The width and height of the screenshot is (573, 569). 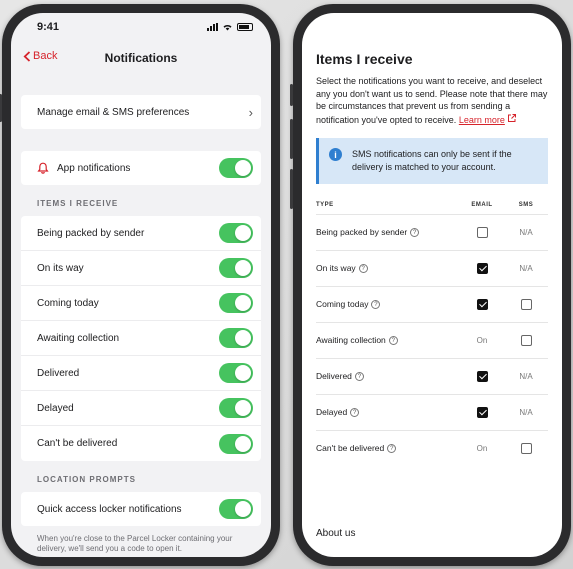 What do you see at coordinates (335, 533) in the screenshot?
I see `about-us-link: About us` at bounding box center [335, 533].